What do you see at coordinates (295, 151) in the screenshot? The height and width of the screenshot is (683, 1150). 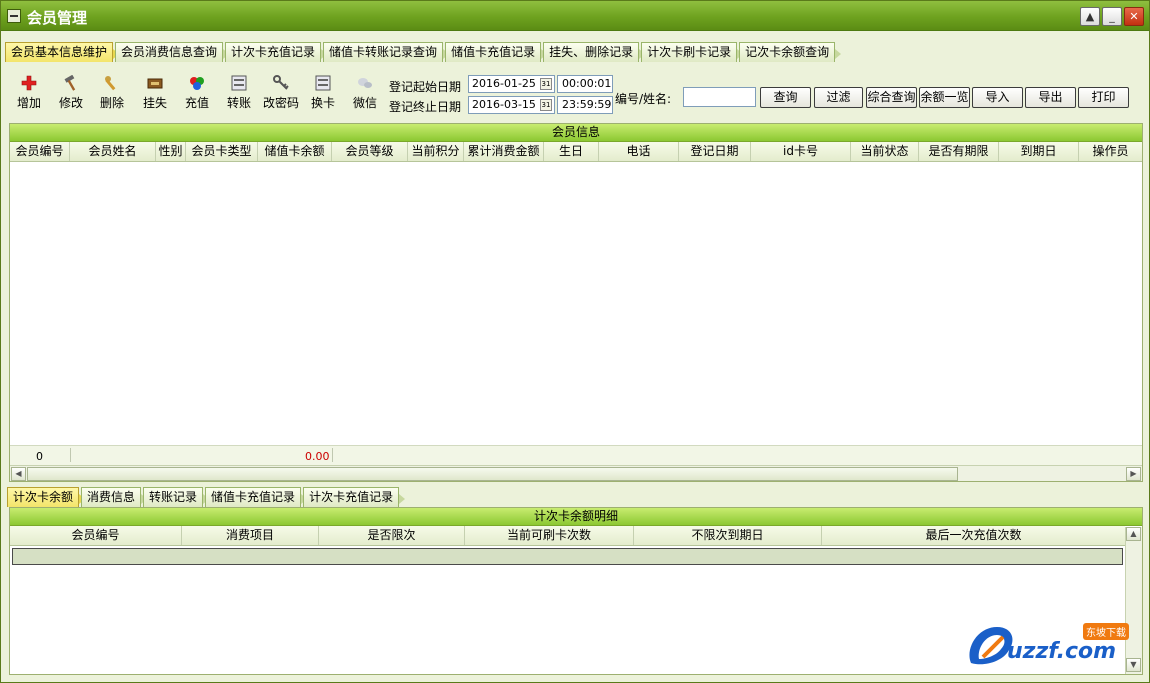 I see `col-stored-balance: 储值卡余额` at bounding box center [295, 151].